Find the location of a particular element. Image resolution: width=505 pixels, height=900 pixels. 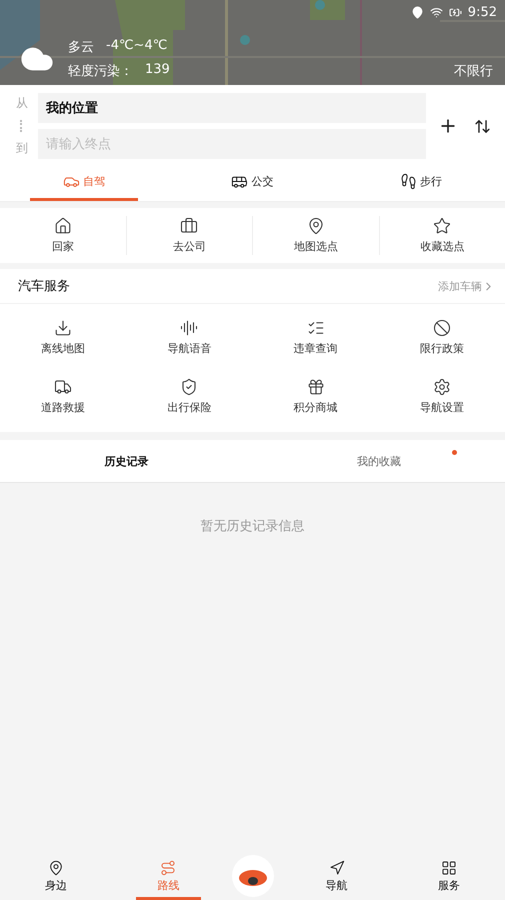

travel-mode-tab: 步行 is located at coordinates (420, 183).